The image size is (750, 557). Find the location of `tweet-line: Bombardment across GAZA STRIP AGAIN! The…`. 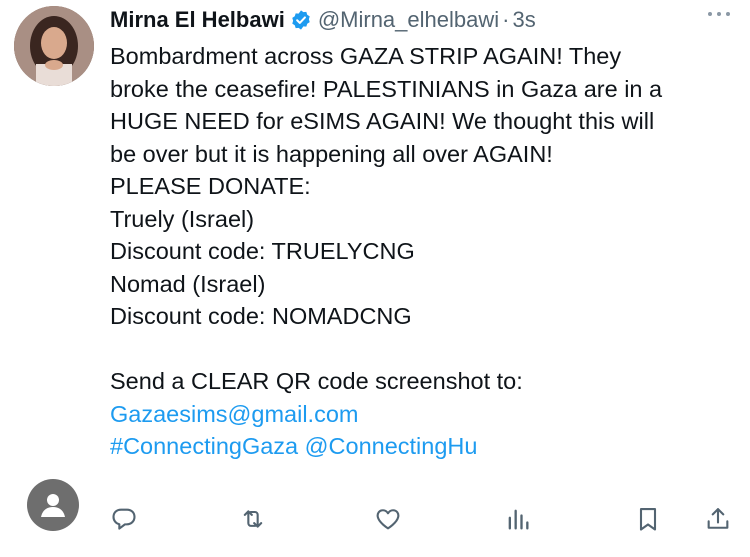

tweet-line: Bombardment across GAZA STRIP AGAIN! The… is located at coordinates (366, 56).